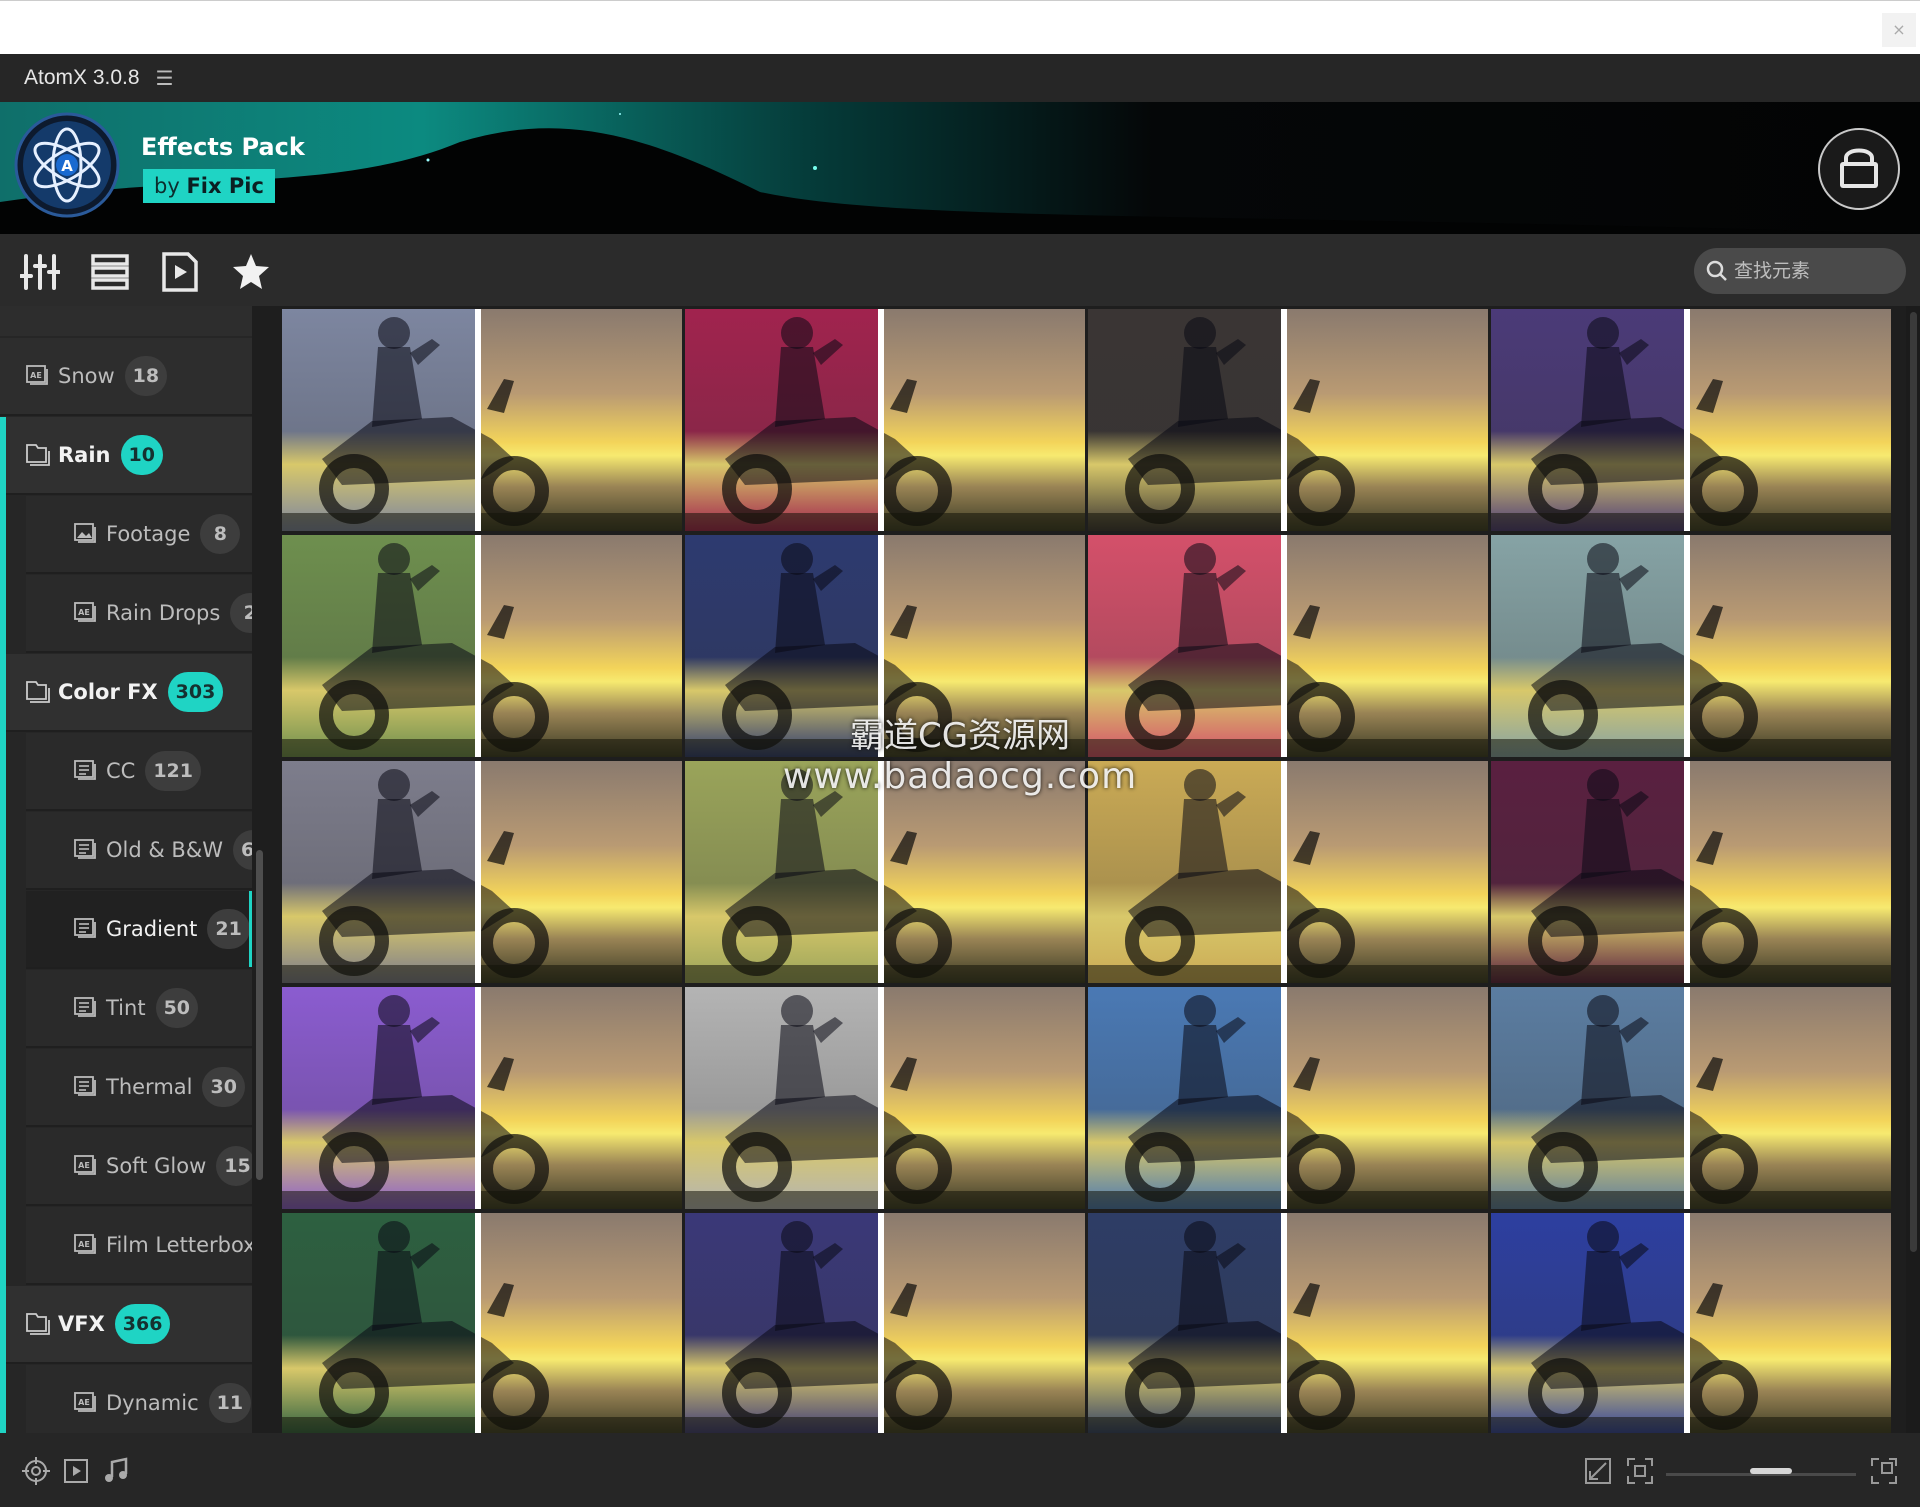 The width and height of the screenshot is (1920, 1507). Describe the element at coordinates (960, 776) in the screenshot. I see `watermark-line-2: www.badaocg.com` at that location.